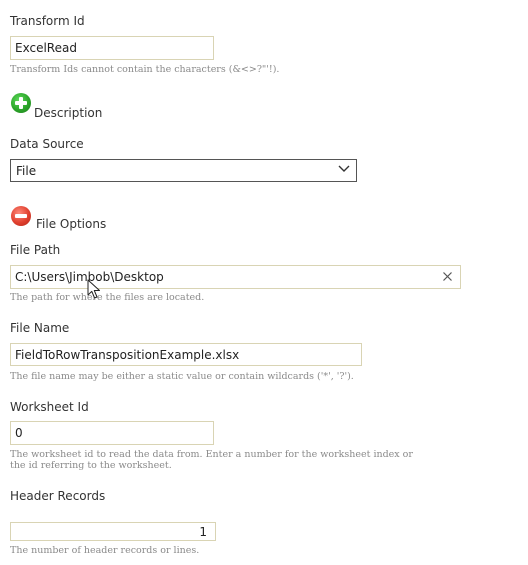  Describe the element at coordinates (49, 407) in the screenshot. I see `worksheet-id-label: Worksheet Id` at that location.